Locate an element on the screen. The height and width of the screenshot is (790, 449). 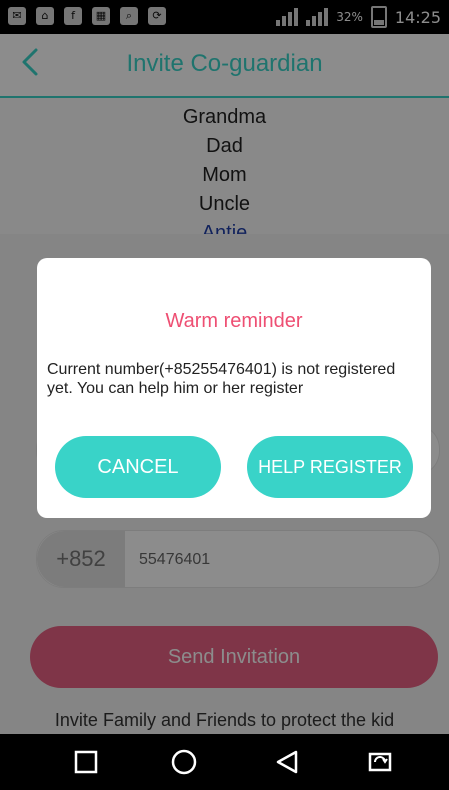
help-register-button: HELP REGISTER is located at coordinates (330, 467).